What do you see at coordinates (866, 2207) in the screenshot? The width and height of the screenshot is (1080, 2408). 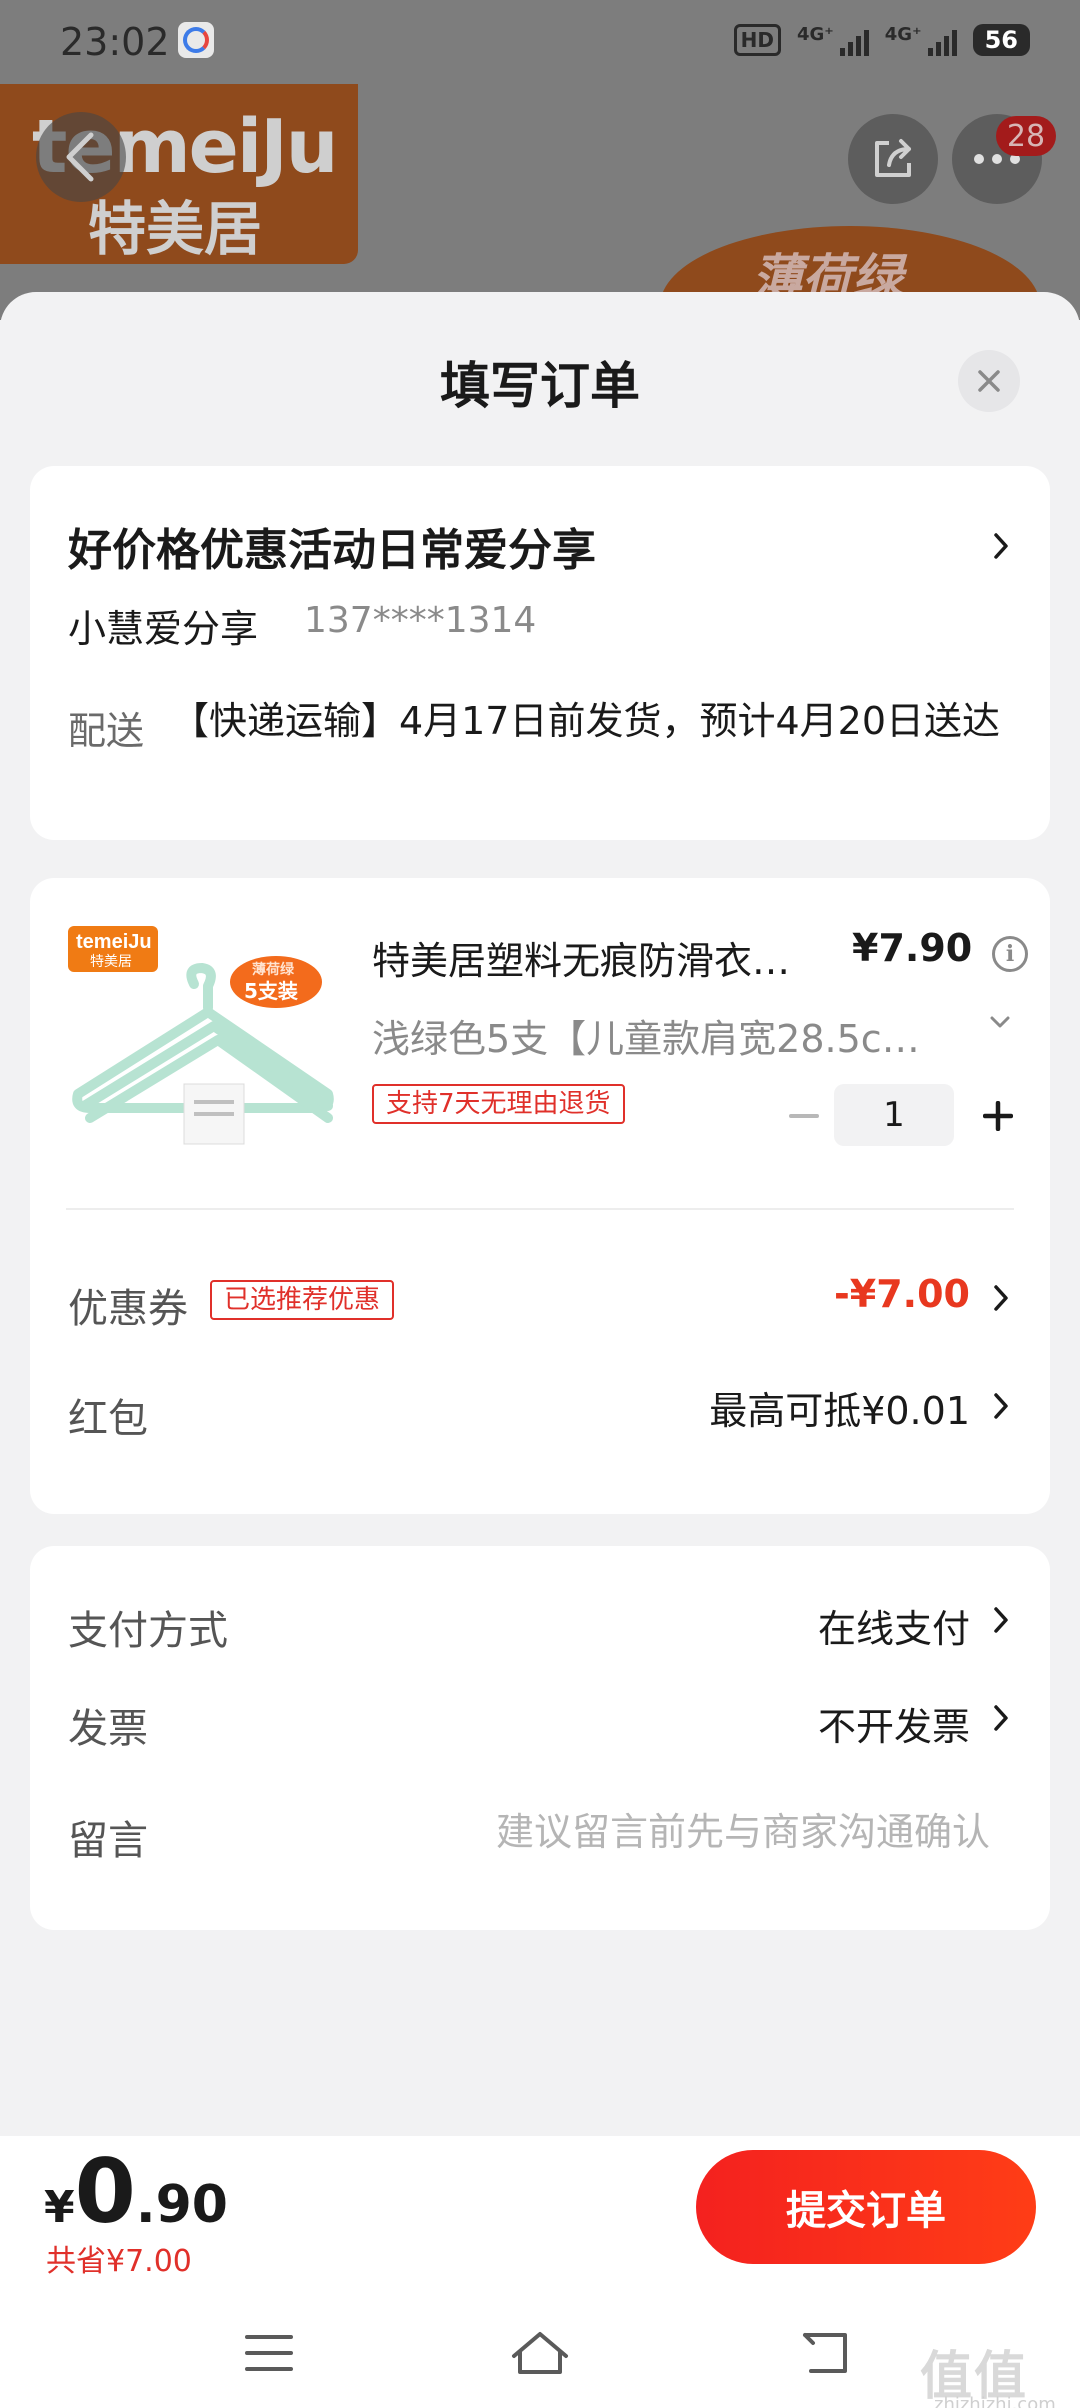 I see `submit-order-button: 提交订单` at bounding box center [866, 2207].